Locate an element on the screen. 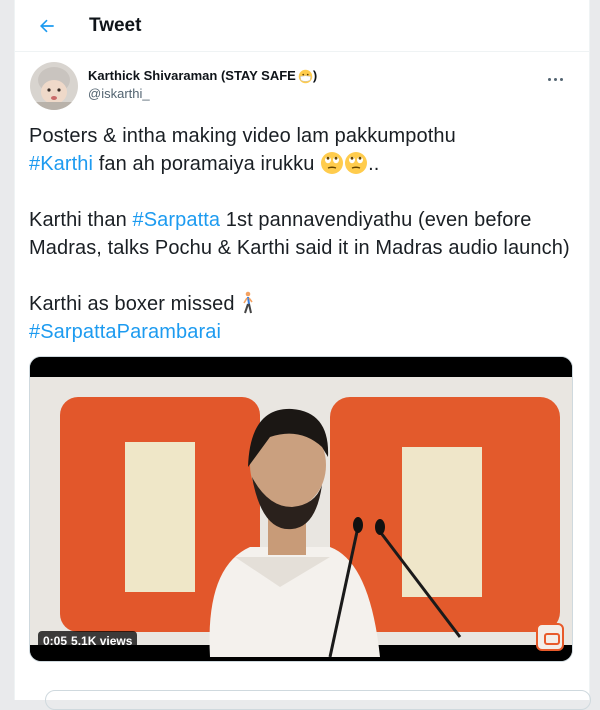 This screenshot has width=600, height=710. author-name-suffix: ) is located at coordinates (315, 75).